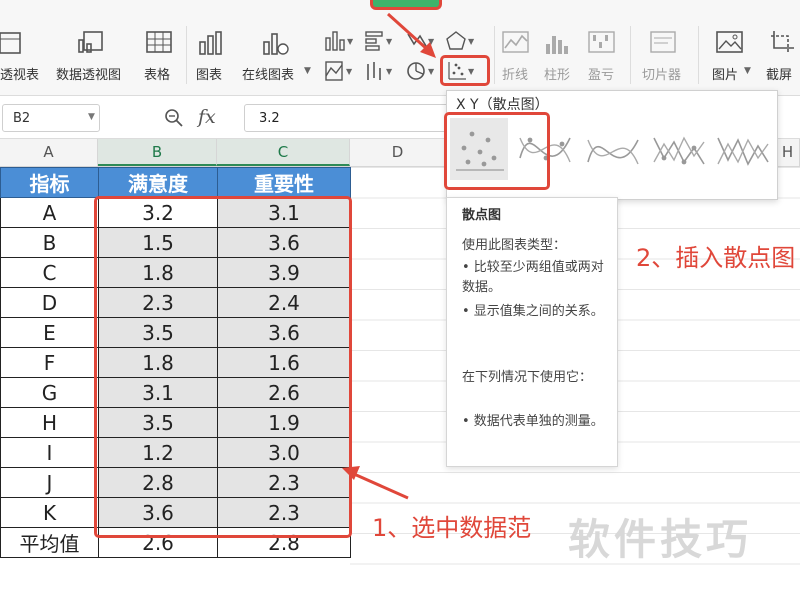  I want to click on watermark: 软件技巧, so click(660, 539).